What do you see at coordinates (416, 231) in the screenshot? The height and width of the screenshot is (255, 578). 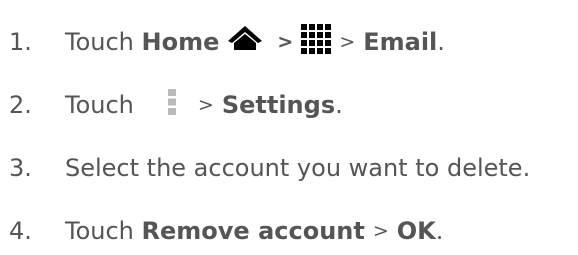 I see `ok-label: OK` at bounding box center [416, 231].